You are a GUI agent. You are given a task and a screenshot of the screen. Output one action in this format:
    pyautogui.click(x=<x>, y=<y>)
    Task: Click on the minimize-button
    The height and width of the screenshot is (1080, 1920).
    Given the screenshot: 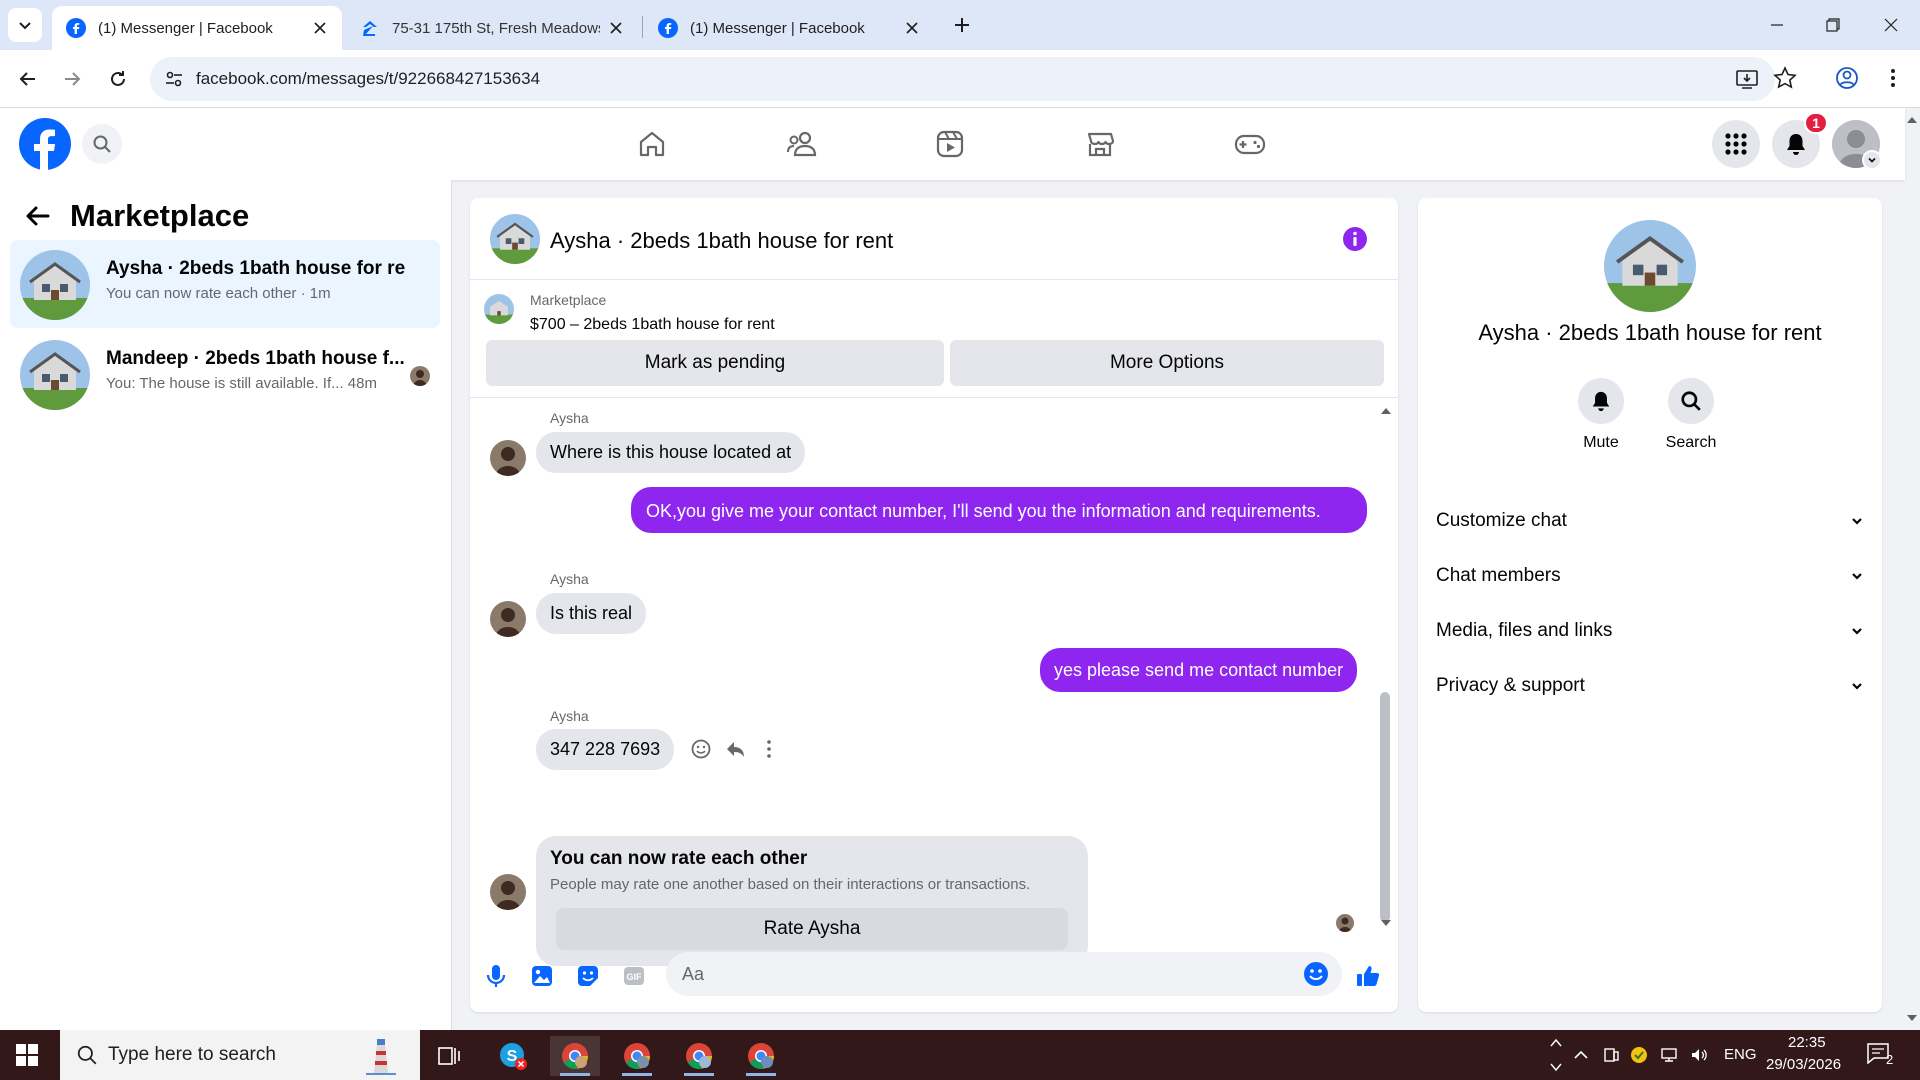 What is the action you would take?
    pyautogui.click(x=1777, y=25)
    